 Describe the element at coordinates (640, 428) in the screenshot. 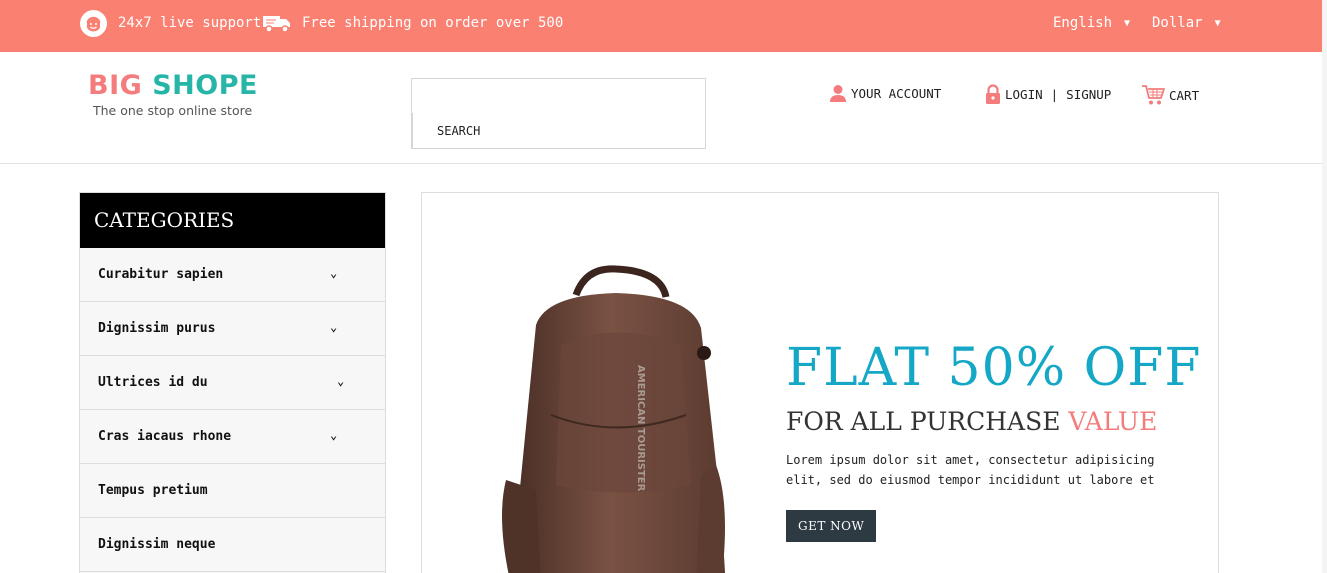

I see `product-brand-text: AMERICAN TOURISTER` at that location.